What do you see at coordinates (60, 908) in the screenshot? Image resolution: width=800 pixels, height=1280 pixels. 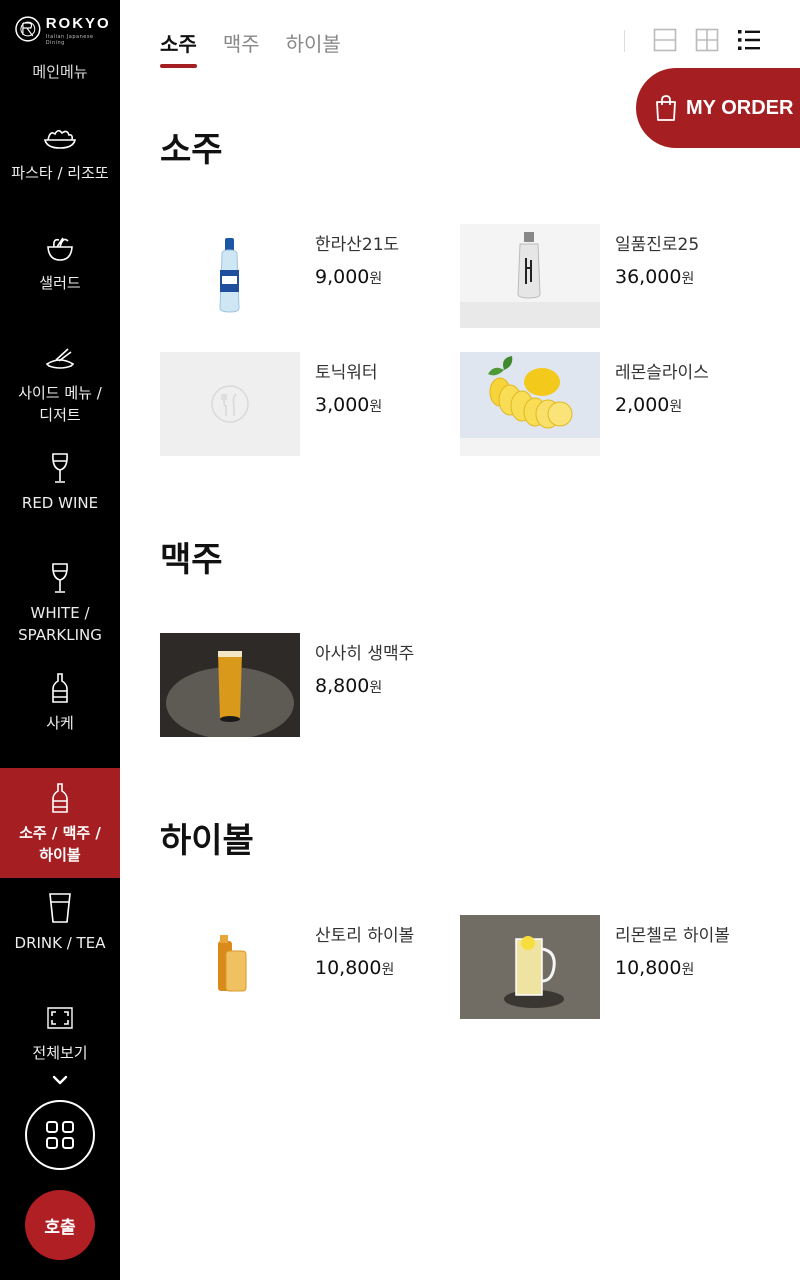 I see `cup-icon` at bounding box center [60, 908].